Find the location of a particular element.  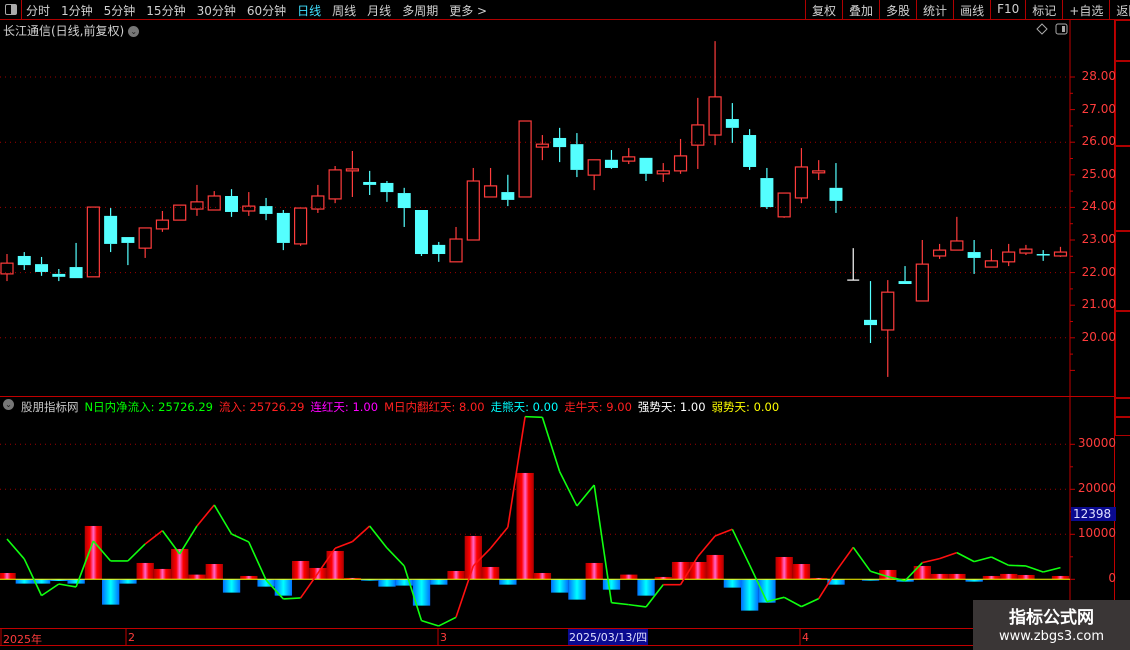

indicator-tick-label: 30000 is located at coordinates (1096, 443).